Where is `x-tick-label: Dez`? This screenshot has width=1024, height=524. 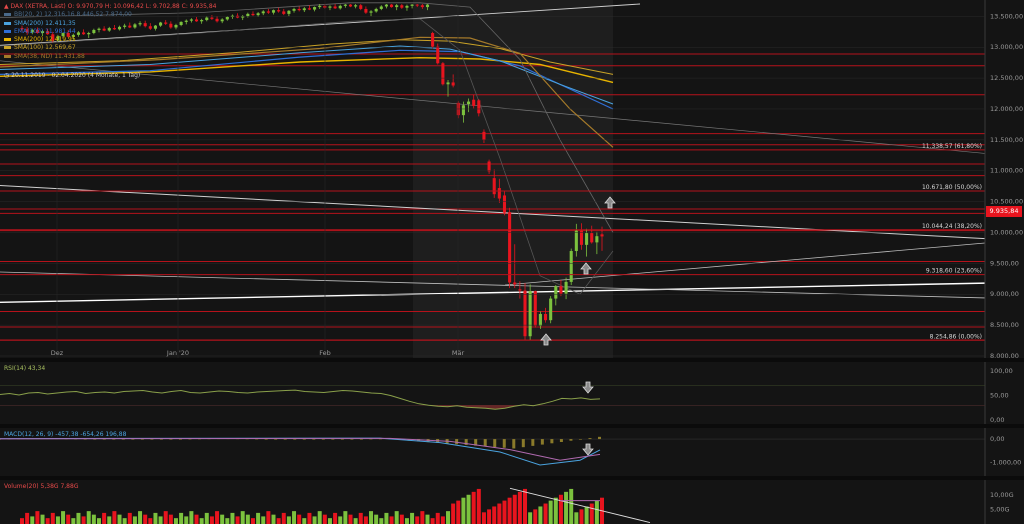
x-tick-label: Dez is located at coordinates (57, 353).